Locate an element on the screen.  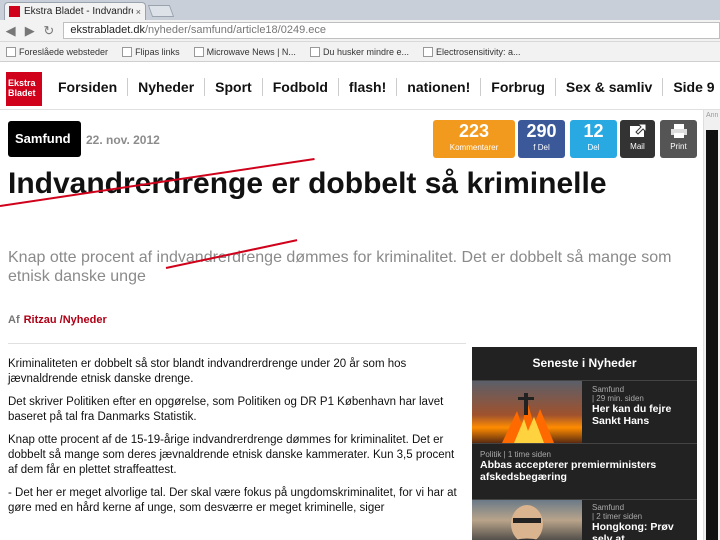
tab-title: Ekstra Bladet - Indvandrerd is located at coordinates (78, 11).